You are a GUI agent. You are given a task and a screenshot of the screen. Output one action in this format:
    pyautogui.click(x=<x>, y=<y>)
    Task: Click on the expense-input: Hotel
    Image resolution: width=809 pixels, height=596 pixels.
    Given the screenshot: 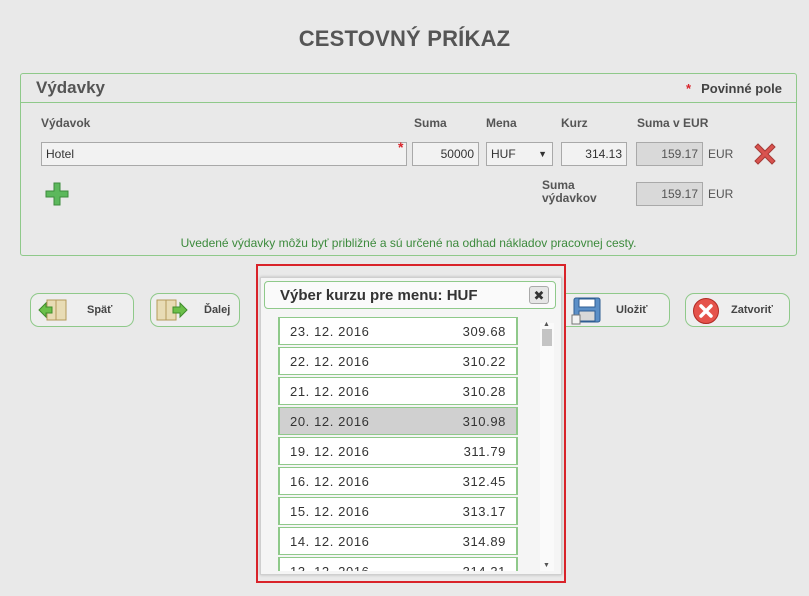 What is the action you would take?
    pyautogui.click(x=224, y=154)
    